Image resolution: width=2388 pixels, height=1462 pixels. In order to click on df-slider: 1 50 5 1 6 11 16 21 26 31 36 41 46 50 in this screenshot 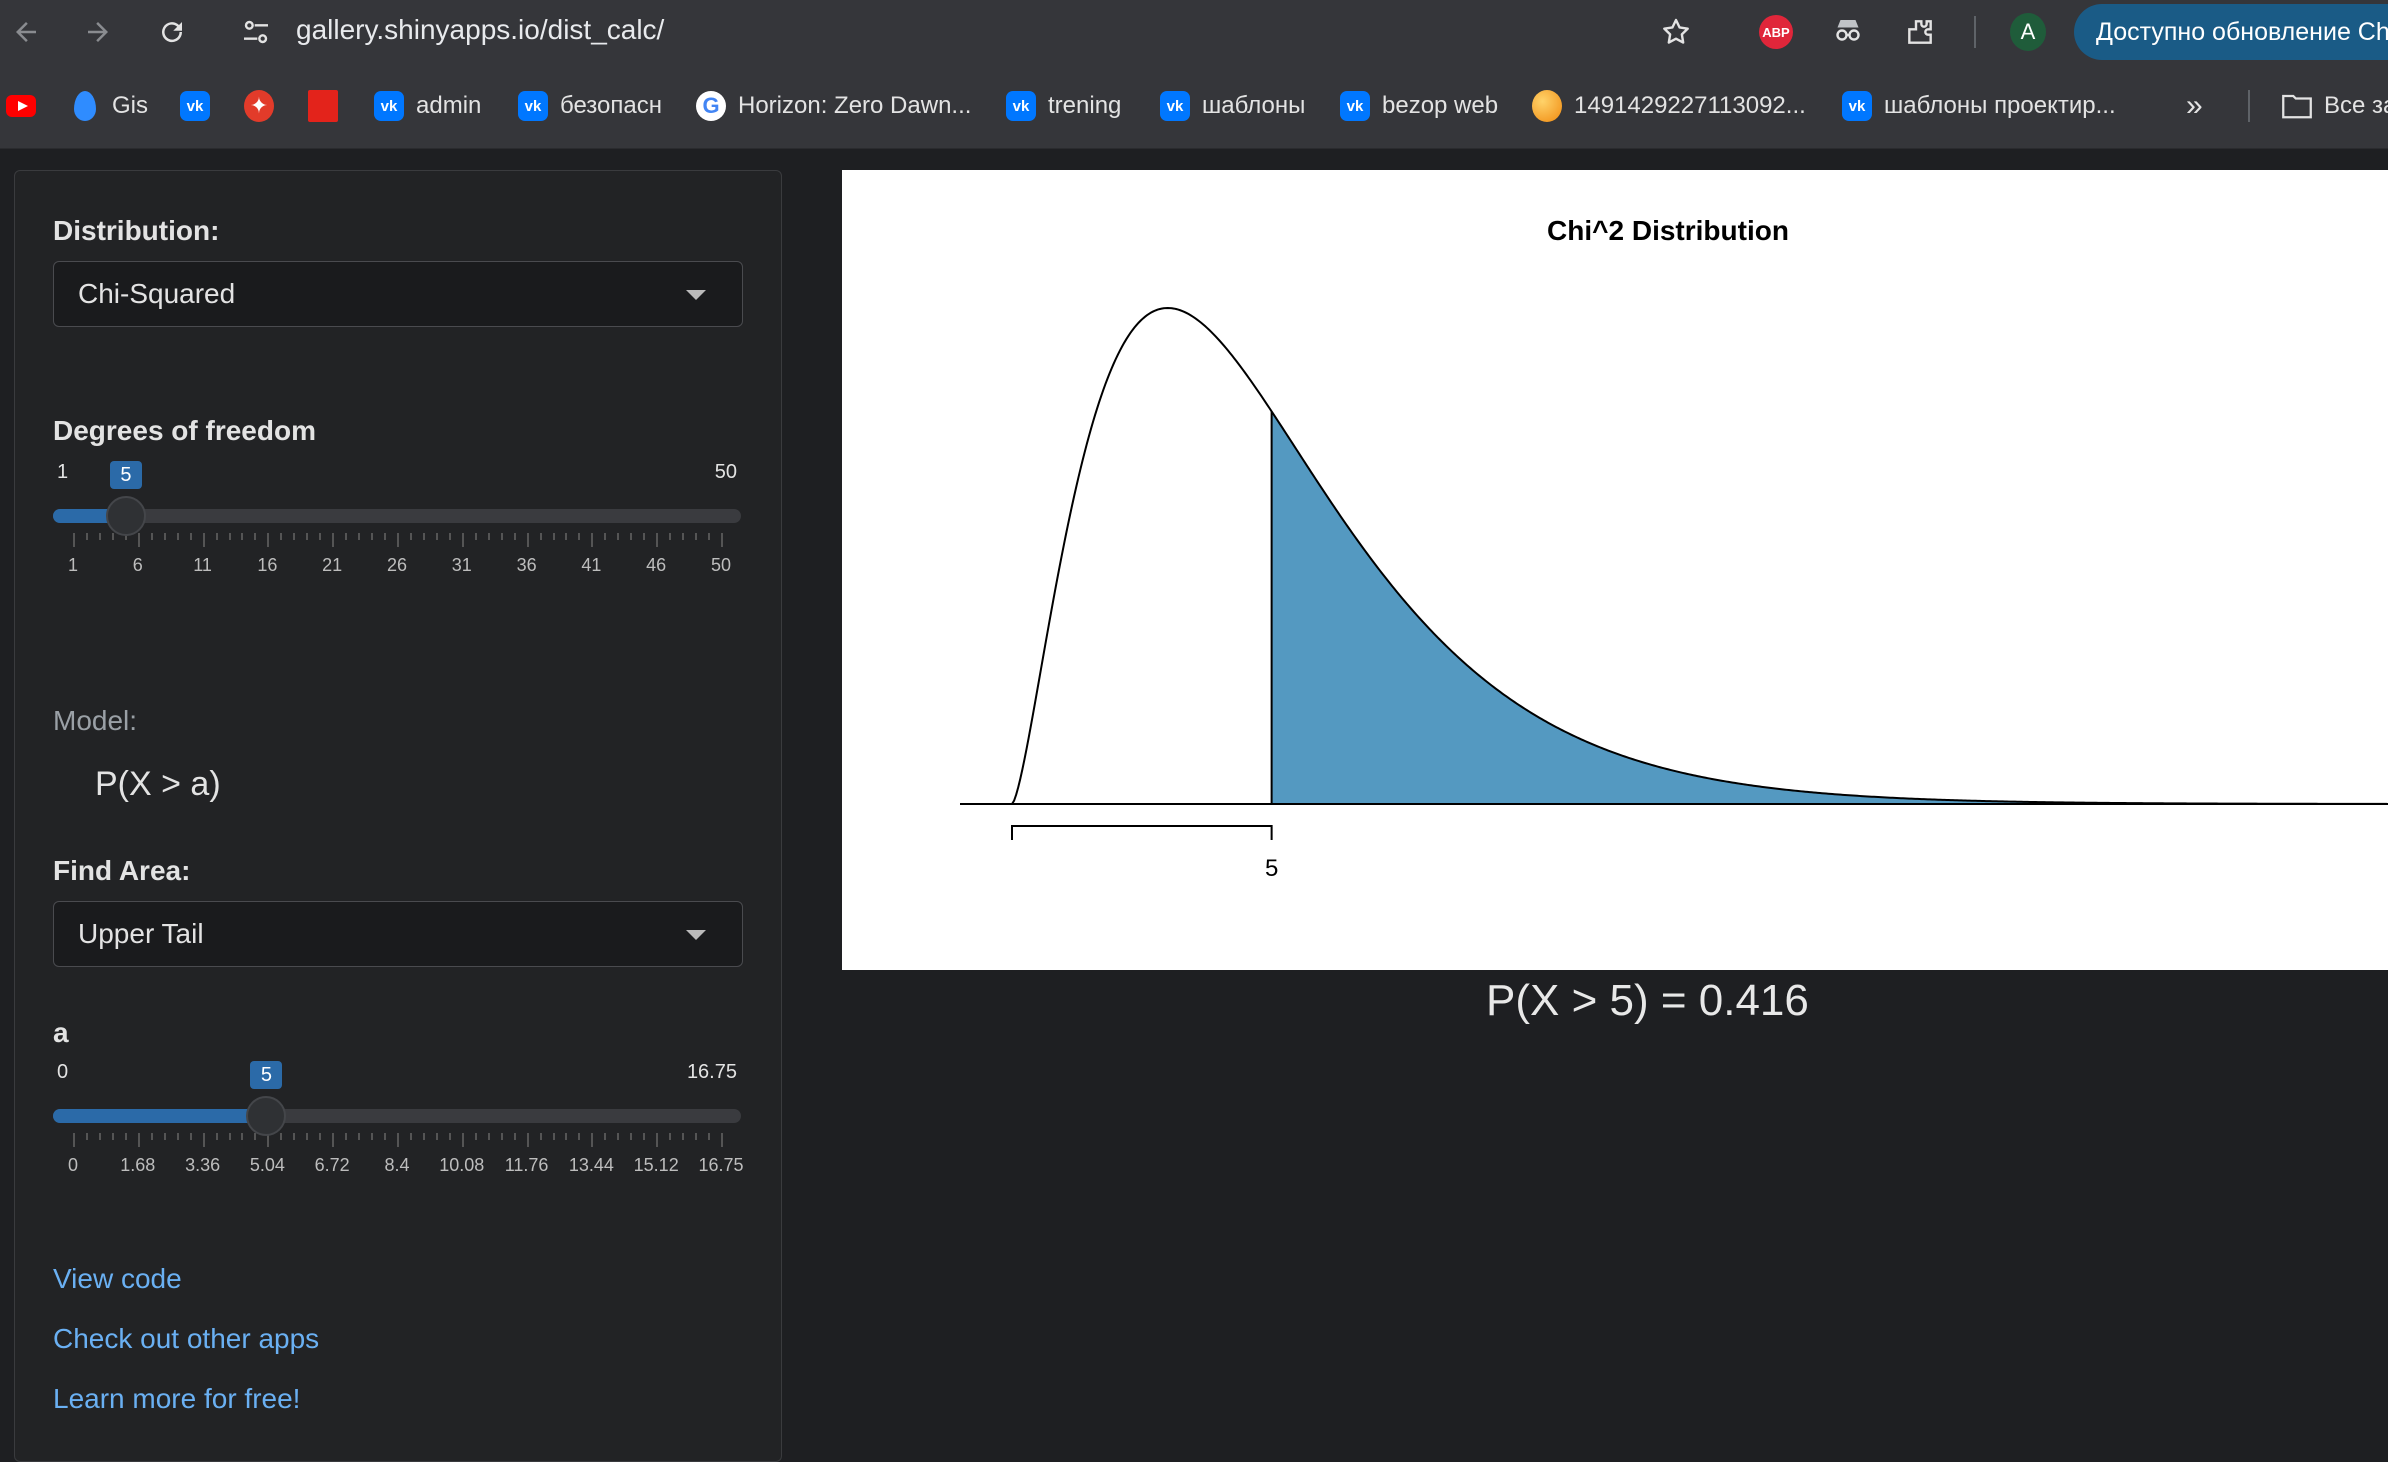, I will do `click(397, 521)`.